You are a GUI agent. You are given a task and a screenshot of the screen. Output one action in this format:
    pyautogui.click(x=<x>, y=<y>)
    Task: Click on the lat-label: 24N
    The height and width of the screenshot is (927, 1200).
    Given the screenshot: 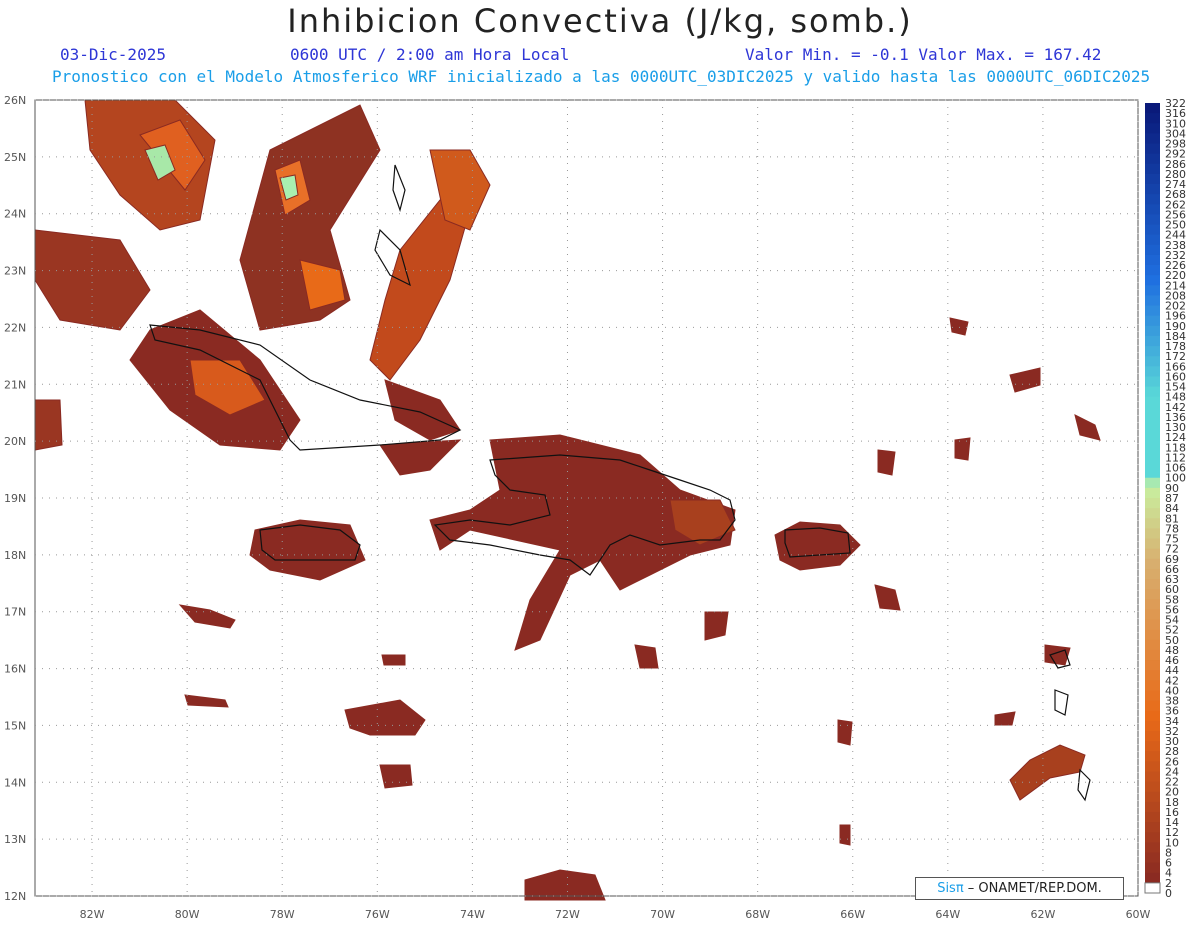 What is the action you would take?
    pyautogui.click(x=15, y=214)
    